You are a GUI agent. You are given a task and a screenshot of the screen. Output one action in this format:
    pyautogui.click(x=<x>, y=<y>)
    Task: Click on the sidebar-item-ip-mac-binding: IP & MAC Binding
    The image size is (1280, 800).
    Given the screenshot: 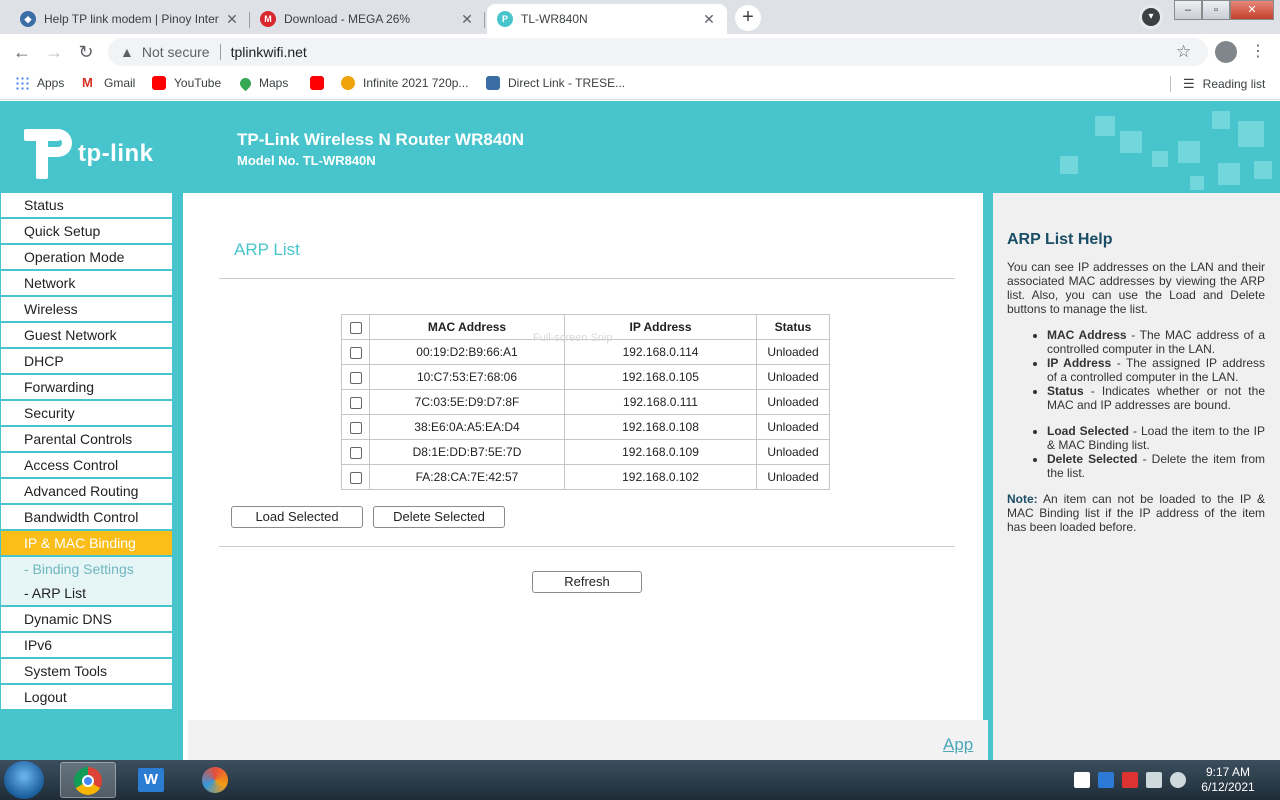 What is the action you would take?
    pyautogui.click(x=86, y=543)
    